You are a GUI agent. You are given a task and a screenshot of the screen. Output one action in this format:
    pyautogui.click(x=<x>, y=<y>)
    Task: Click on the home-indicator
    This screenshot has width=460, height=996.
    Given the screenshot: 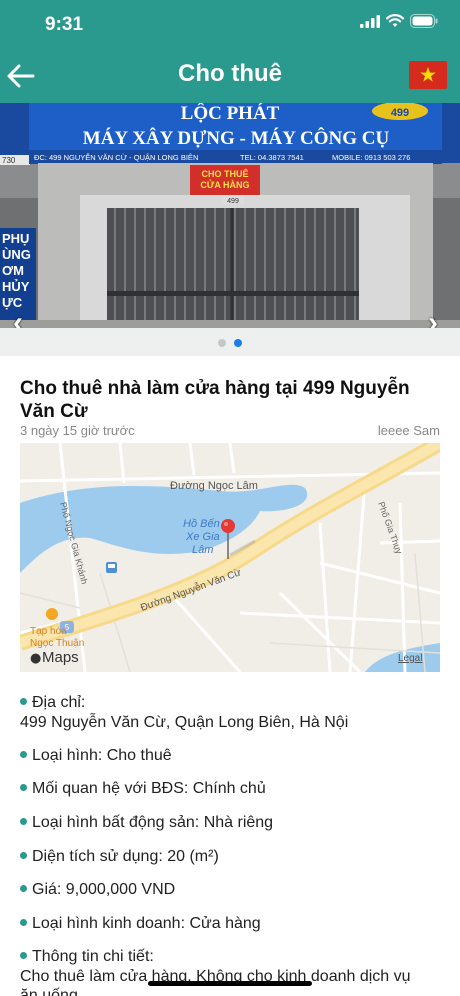 What is the action you would take?
    pyautogui.click(x=230, y=983)
    